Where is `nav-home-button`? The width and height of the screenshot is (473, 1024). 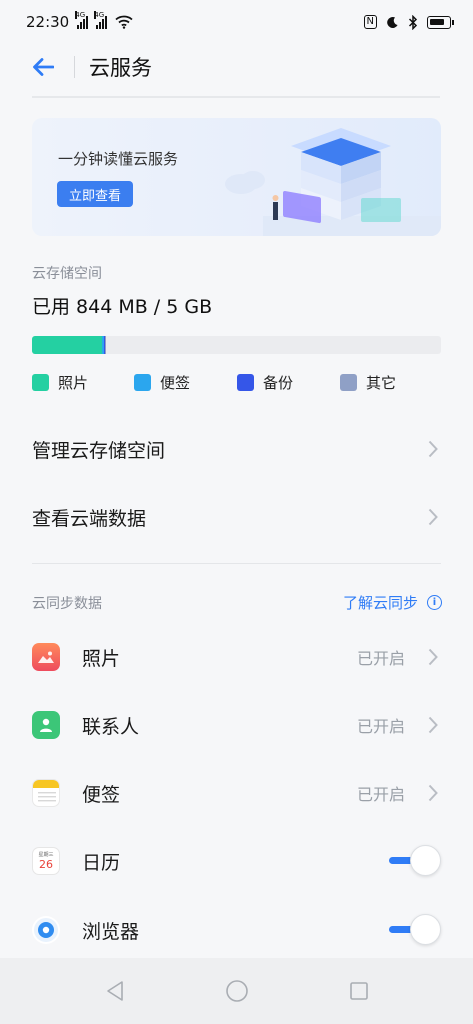 nav-home-button is located at coordinates (237, 991).